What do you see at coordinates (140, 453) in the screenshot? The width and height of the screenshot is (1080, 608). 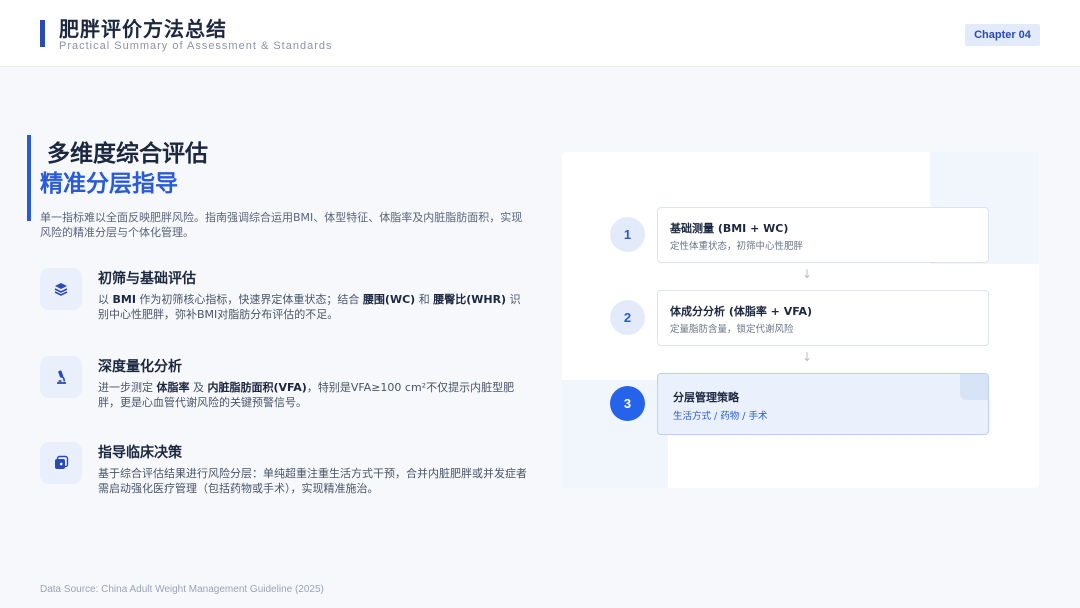 I see `feature-title: 指导临床决策` at bounding box center [140, 453].